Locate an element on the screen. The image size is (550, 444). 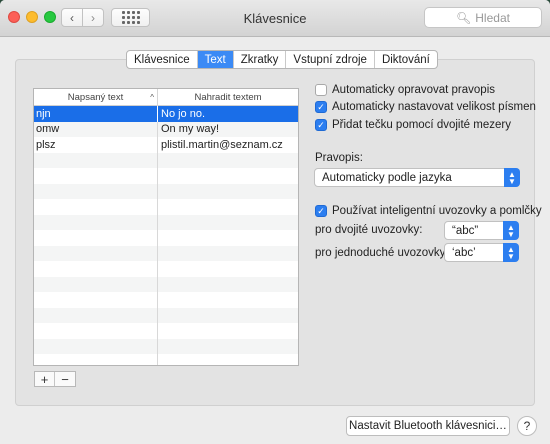
smart-quotes-checkbox: ✓ is located at coordinates (321, 211).